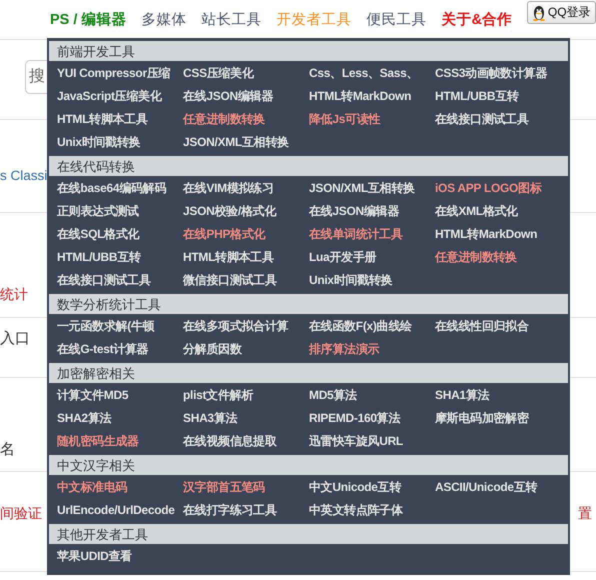 The width and height of the screenshot is (596, 580). Describe the element at coordinates (372, 510) in the screenshot. I see `menu-link: 中英文转点阵子体` at that location.